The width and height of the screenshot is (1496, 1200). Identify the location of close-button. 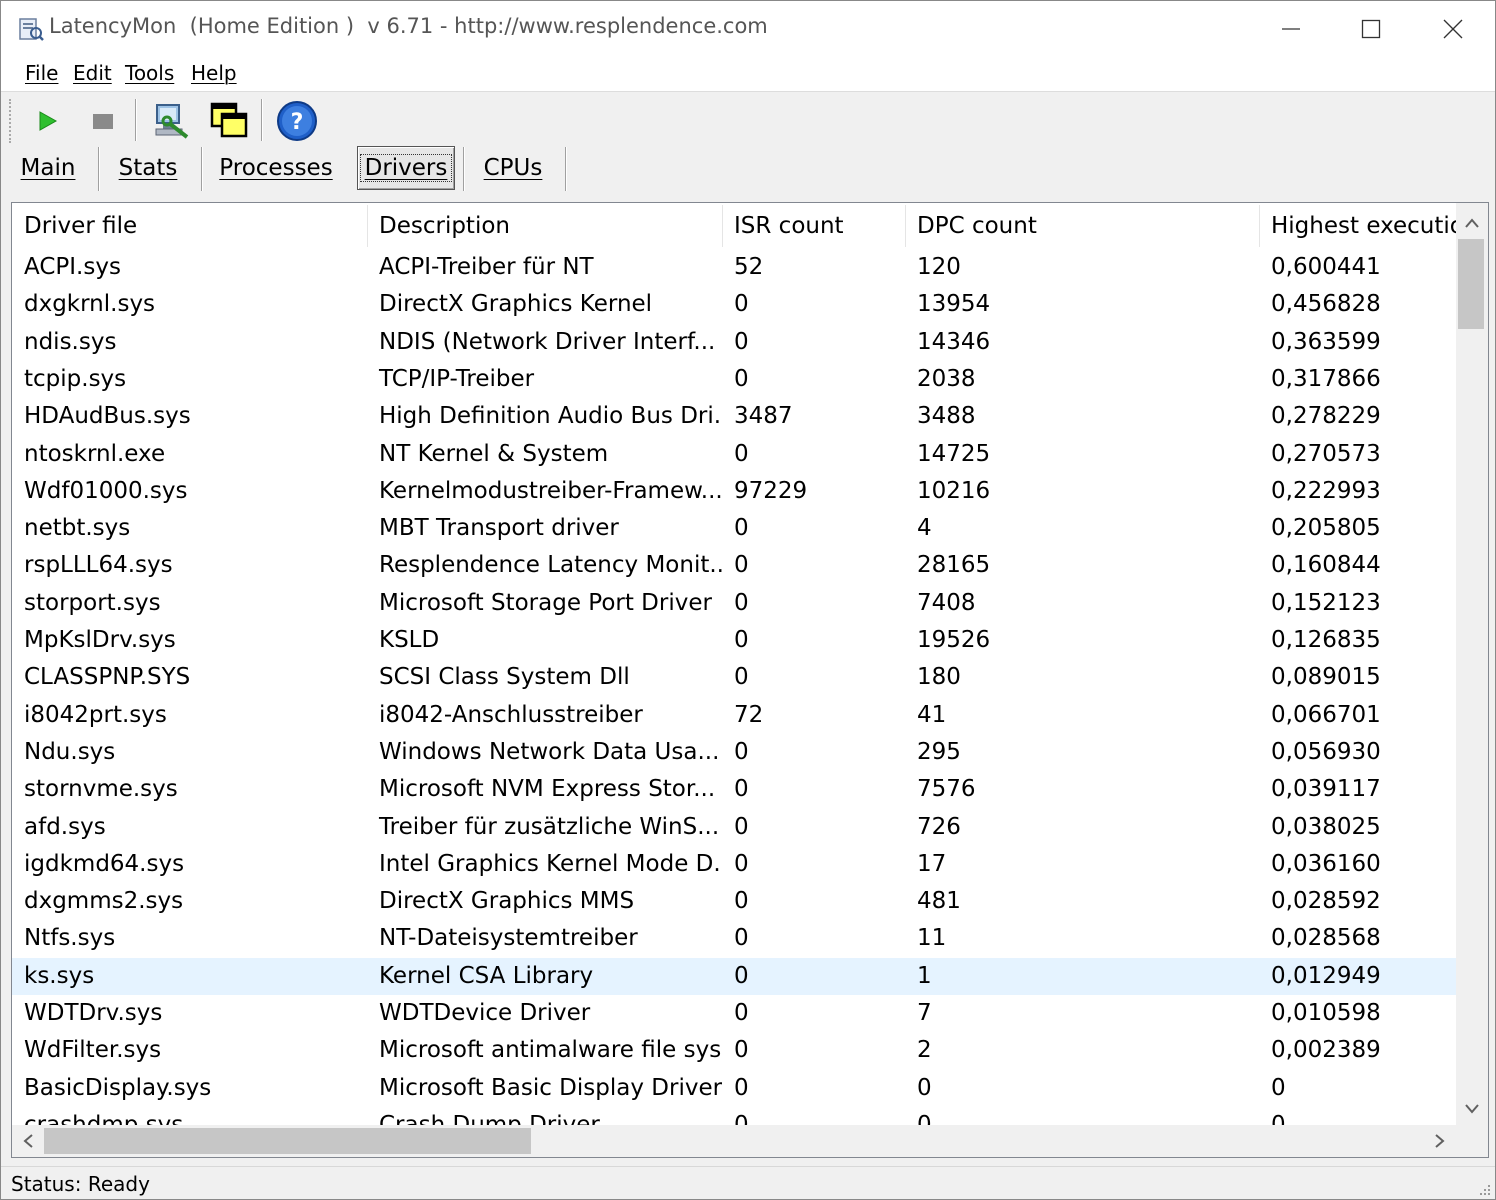
(1453, 29).